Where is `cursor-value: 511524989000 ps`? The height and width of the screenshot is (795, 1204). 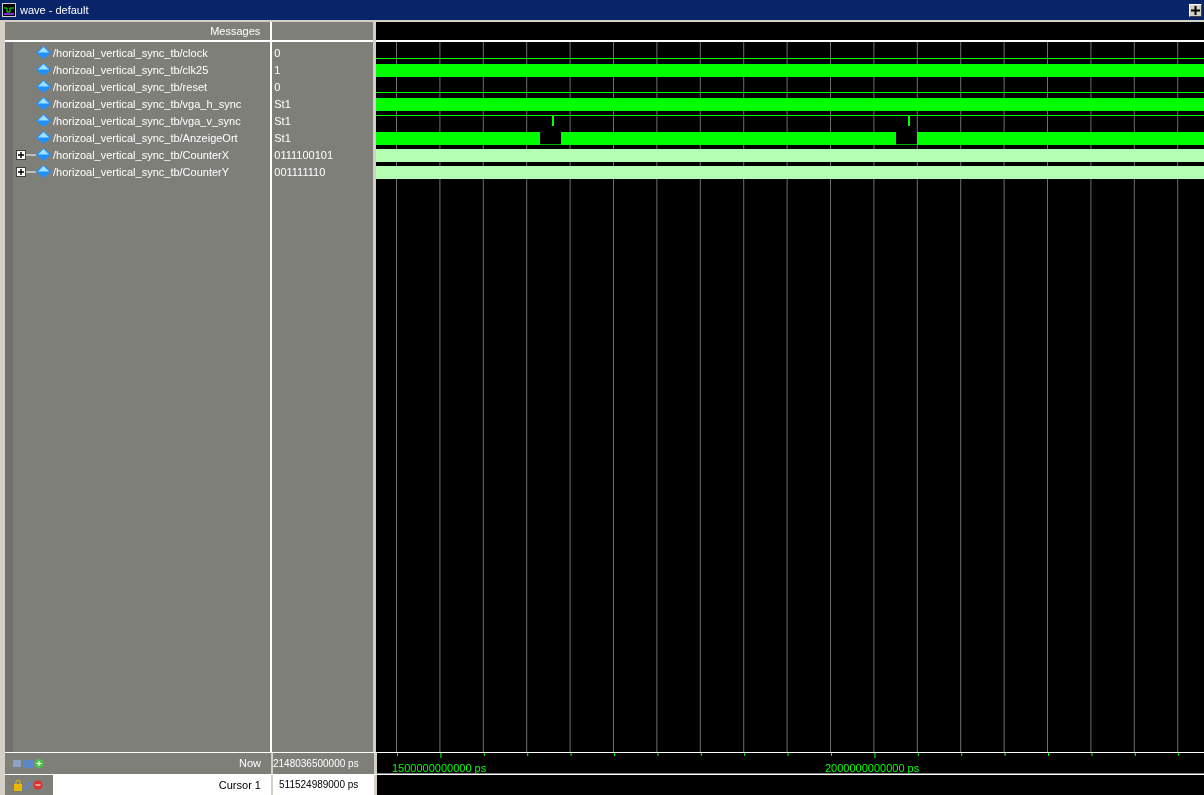 cursor-value: 511524989000 ps is located at coordinates (319, 785).